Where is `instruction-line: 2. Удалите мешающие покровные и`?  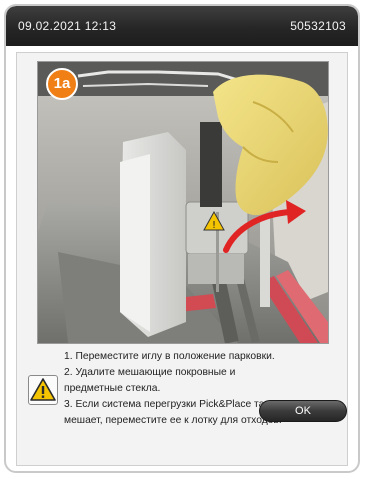
instruction-line: 2. Удалите мешающие покровные и is located at coordinates (150, 372).